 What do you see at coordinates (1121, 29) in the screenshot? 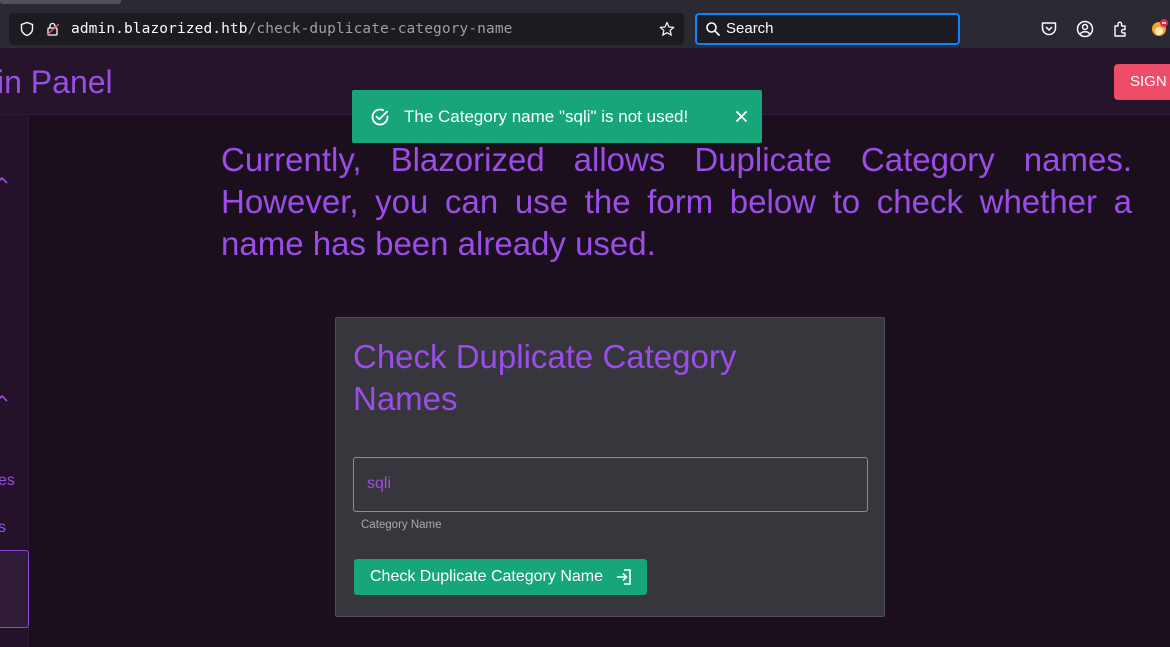
I see `extensions-icon` at bounding box center [1121, 29].